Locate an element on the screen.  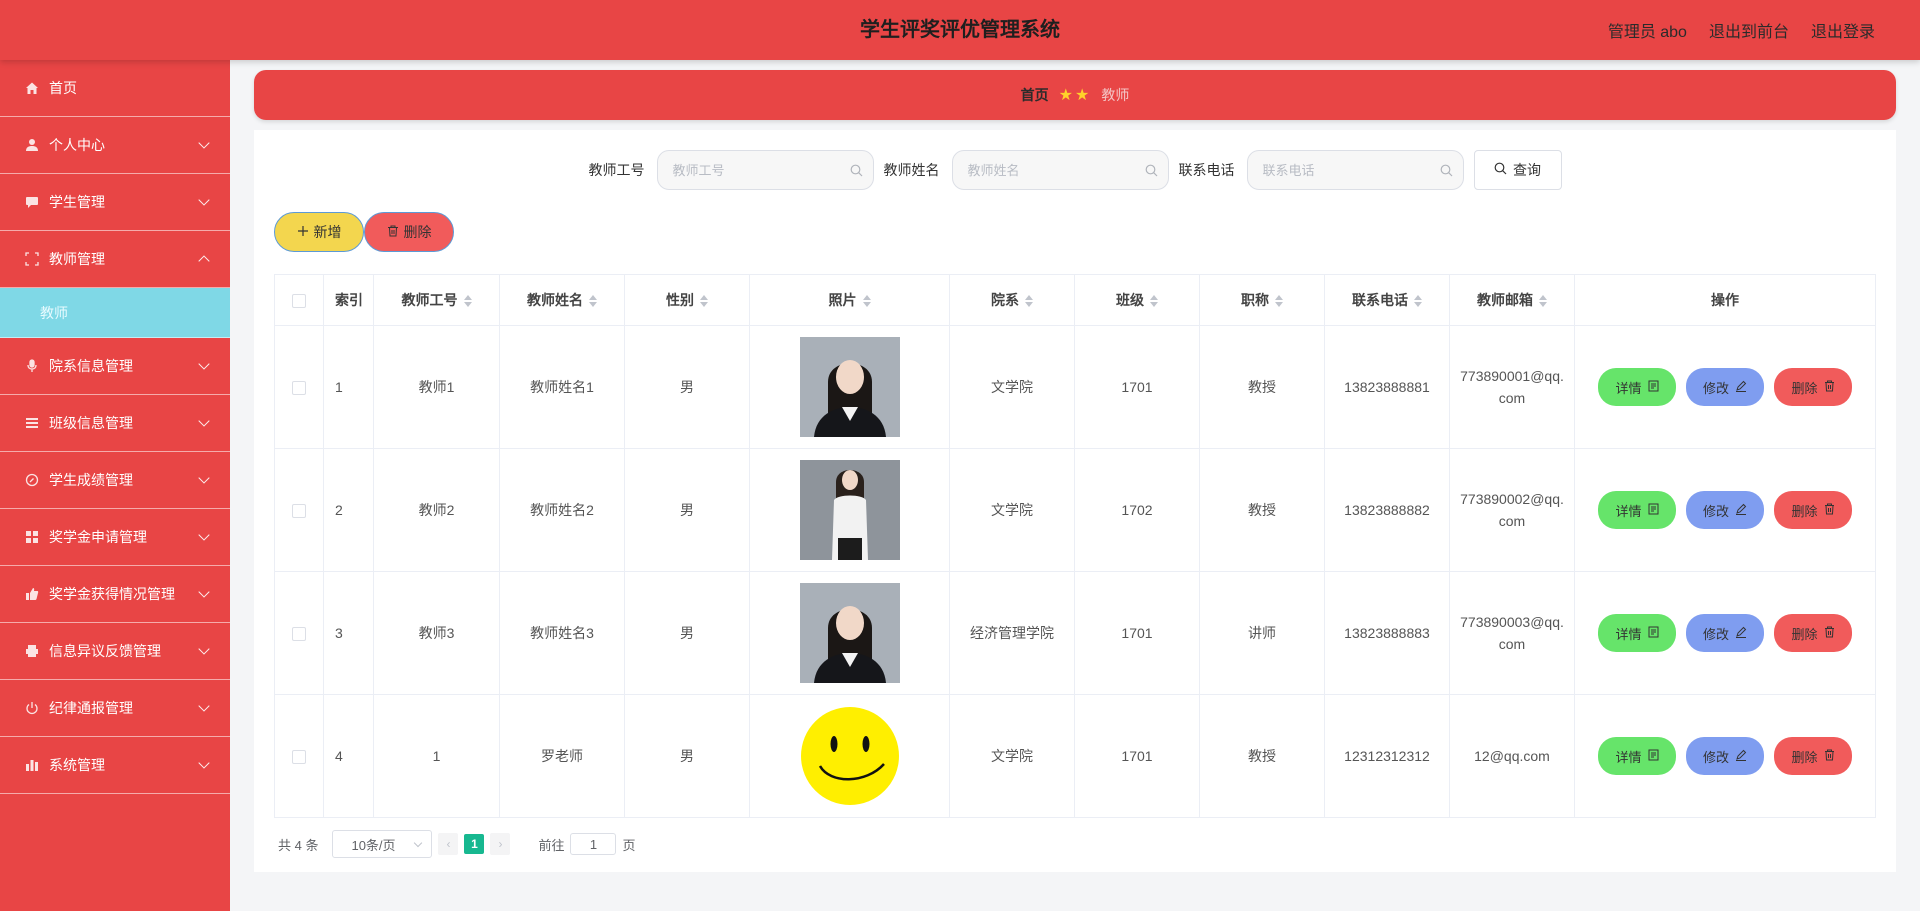
search-phone: 联系电话 is located at coordinates (1321, 170).